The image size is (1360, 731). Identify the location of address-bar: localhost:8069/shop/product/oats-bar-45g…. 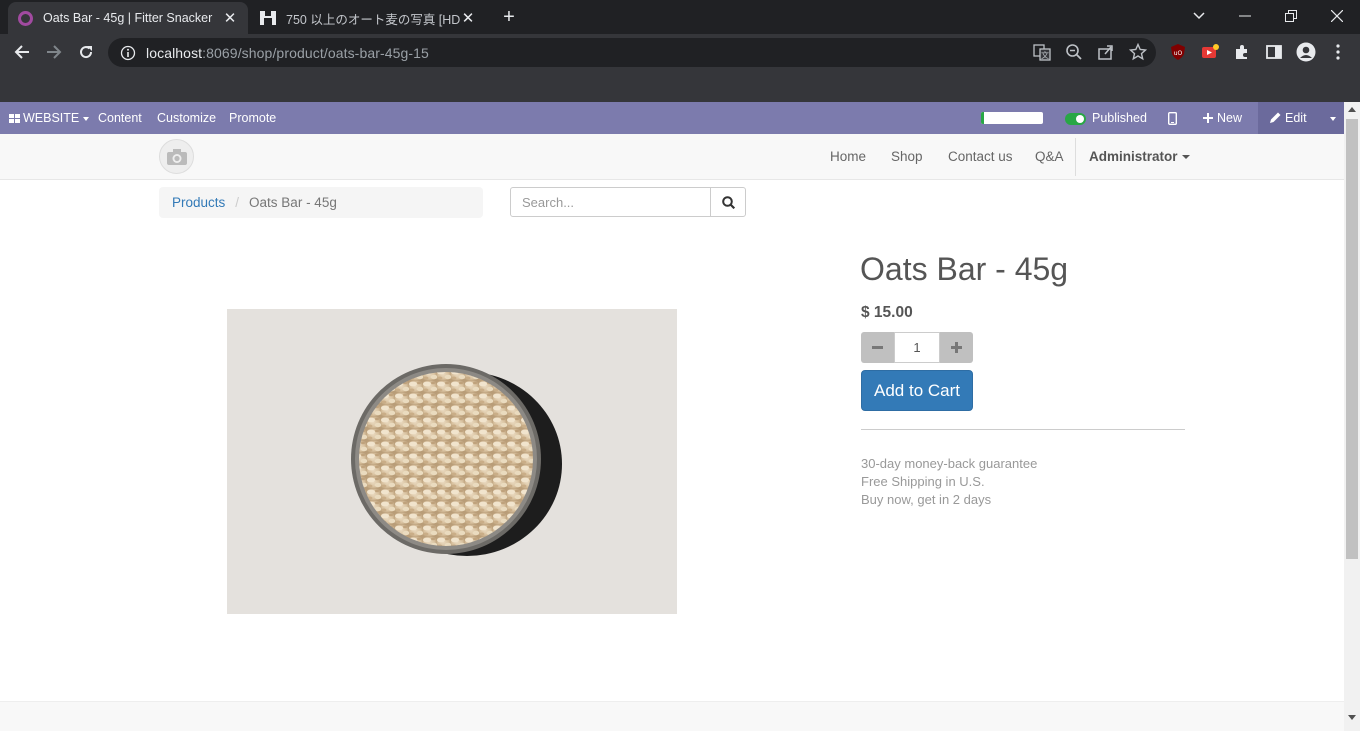
(632, 52).